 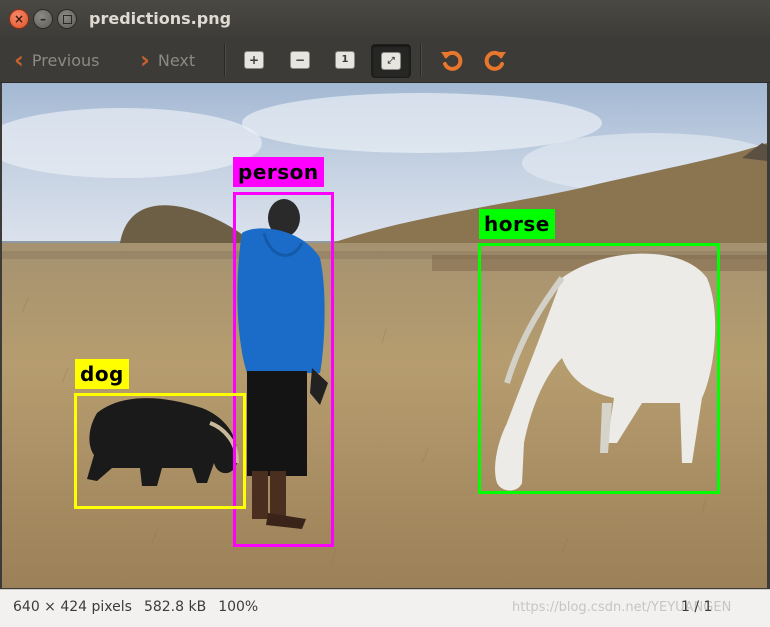 I want to click on zoom-in-button: +, so click(x=254, y=60).